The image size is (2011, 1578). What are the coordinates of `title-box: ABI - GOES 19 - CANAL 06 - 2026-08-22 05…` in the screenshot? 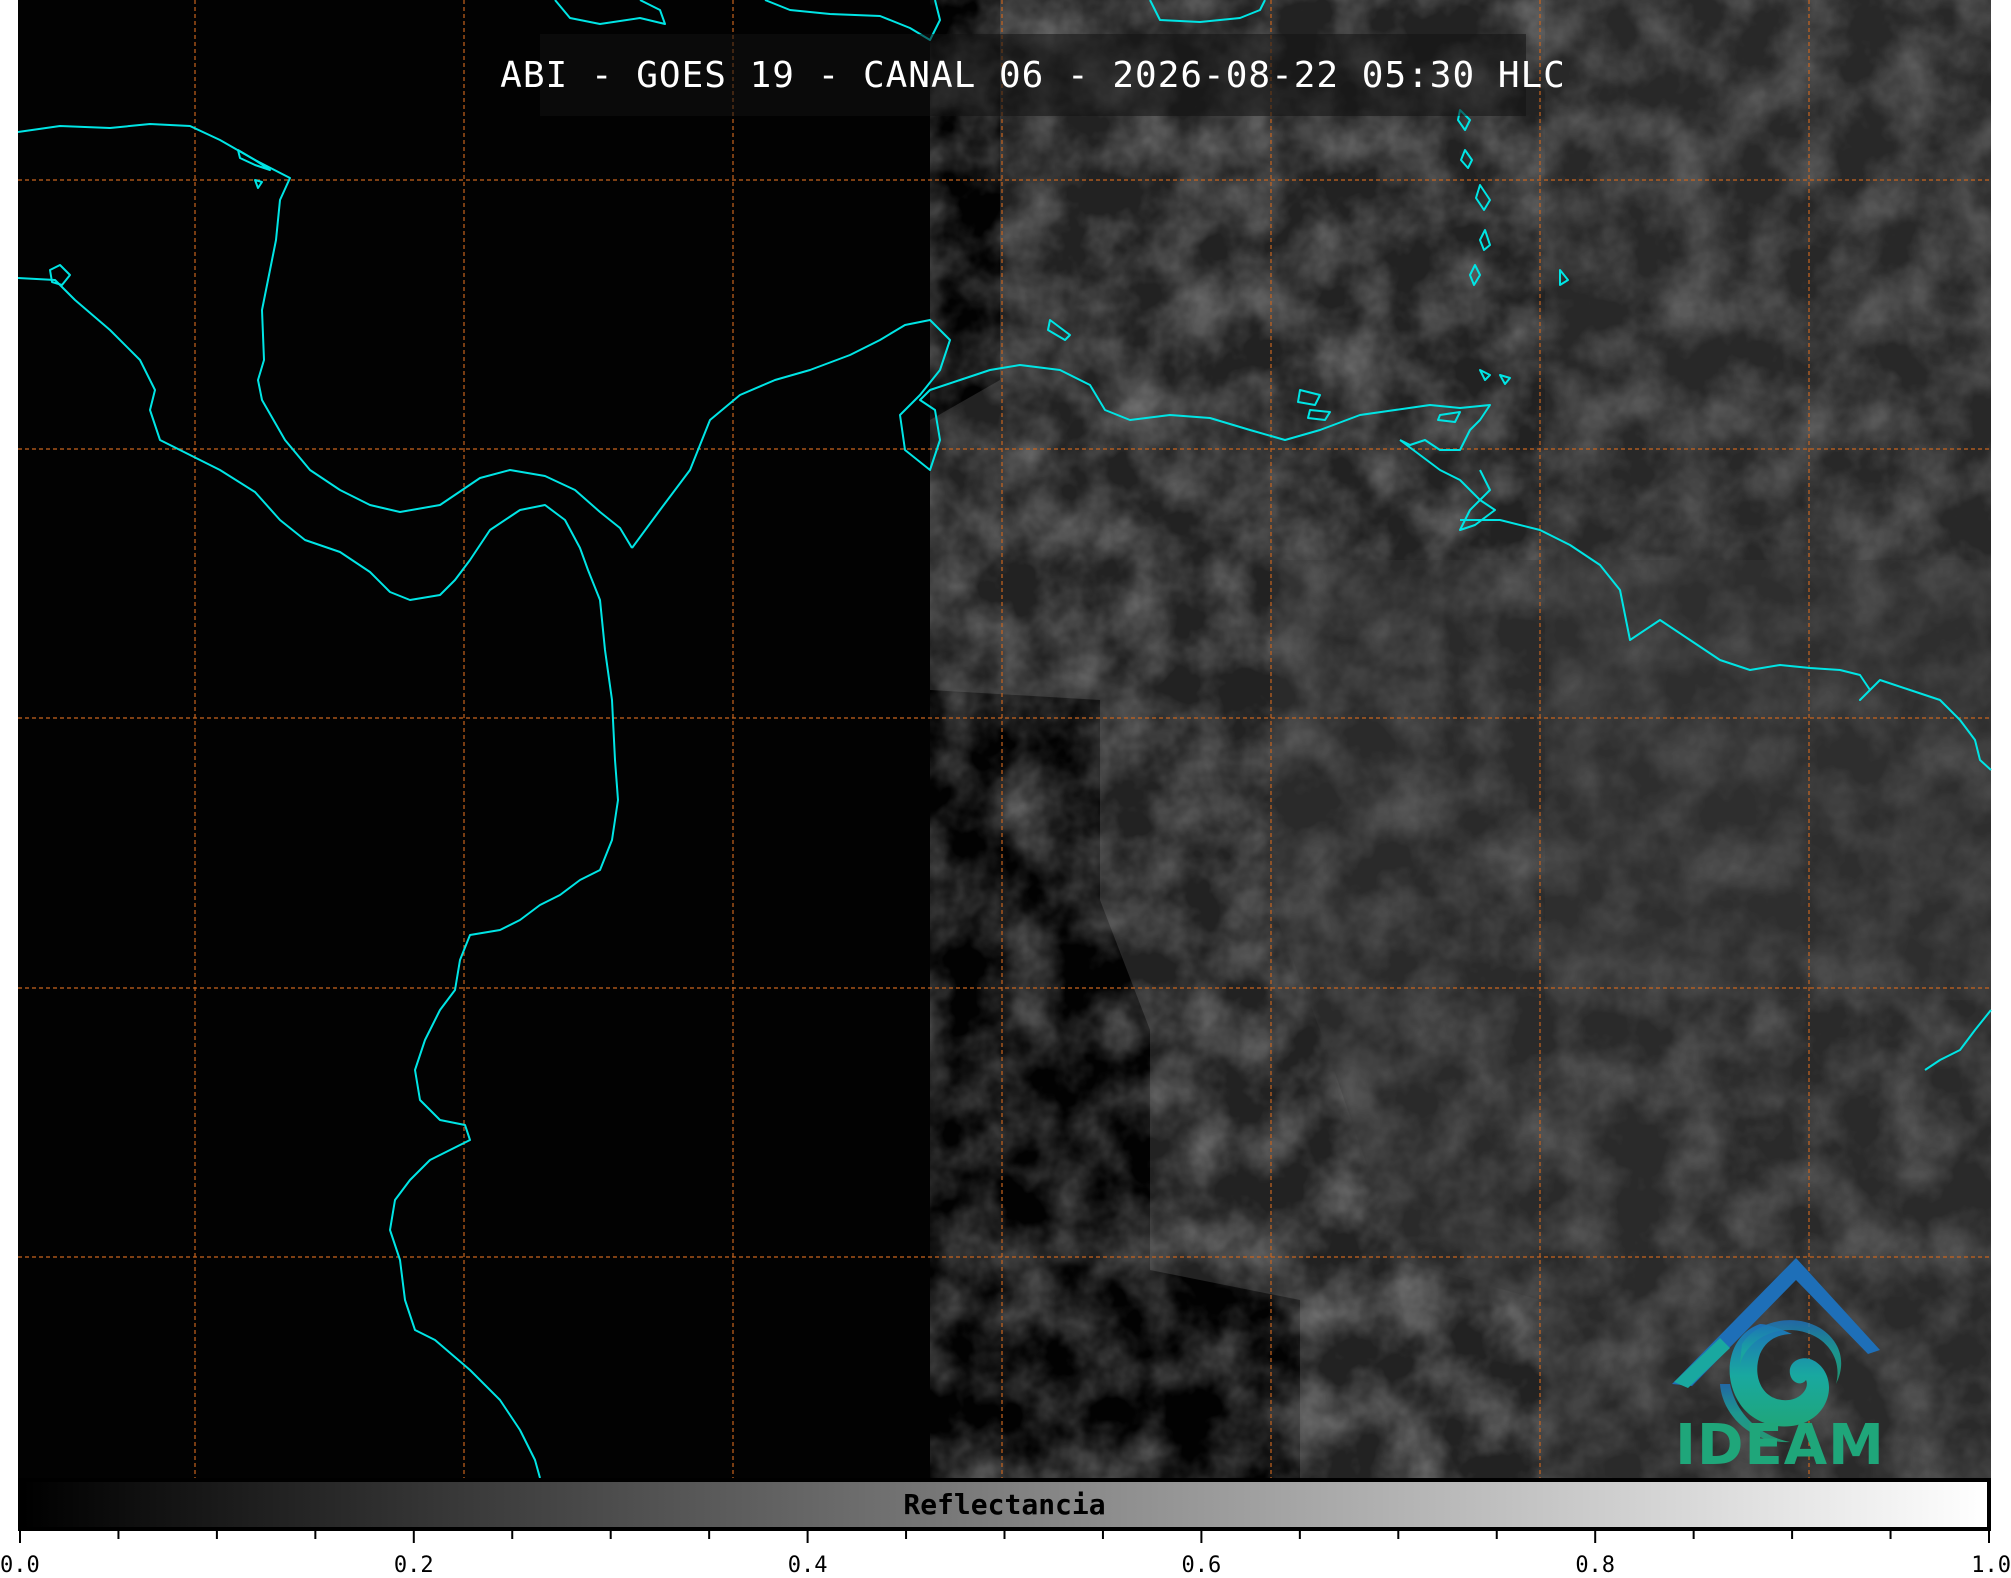 It's located at (1032, 75).